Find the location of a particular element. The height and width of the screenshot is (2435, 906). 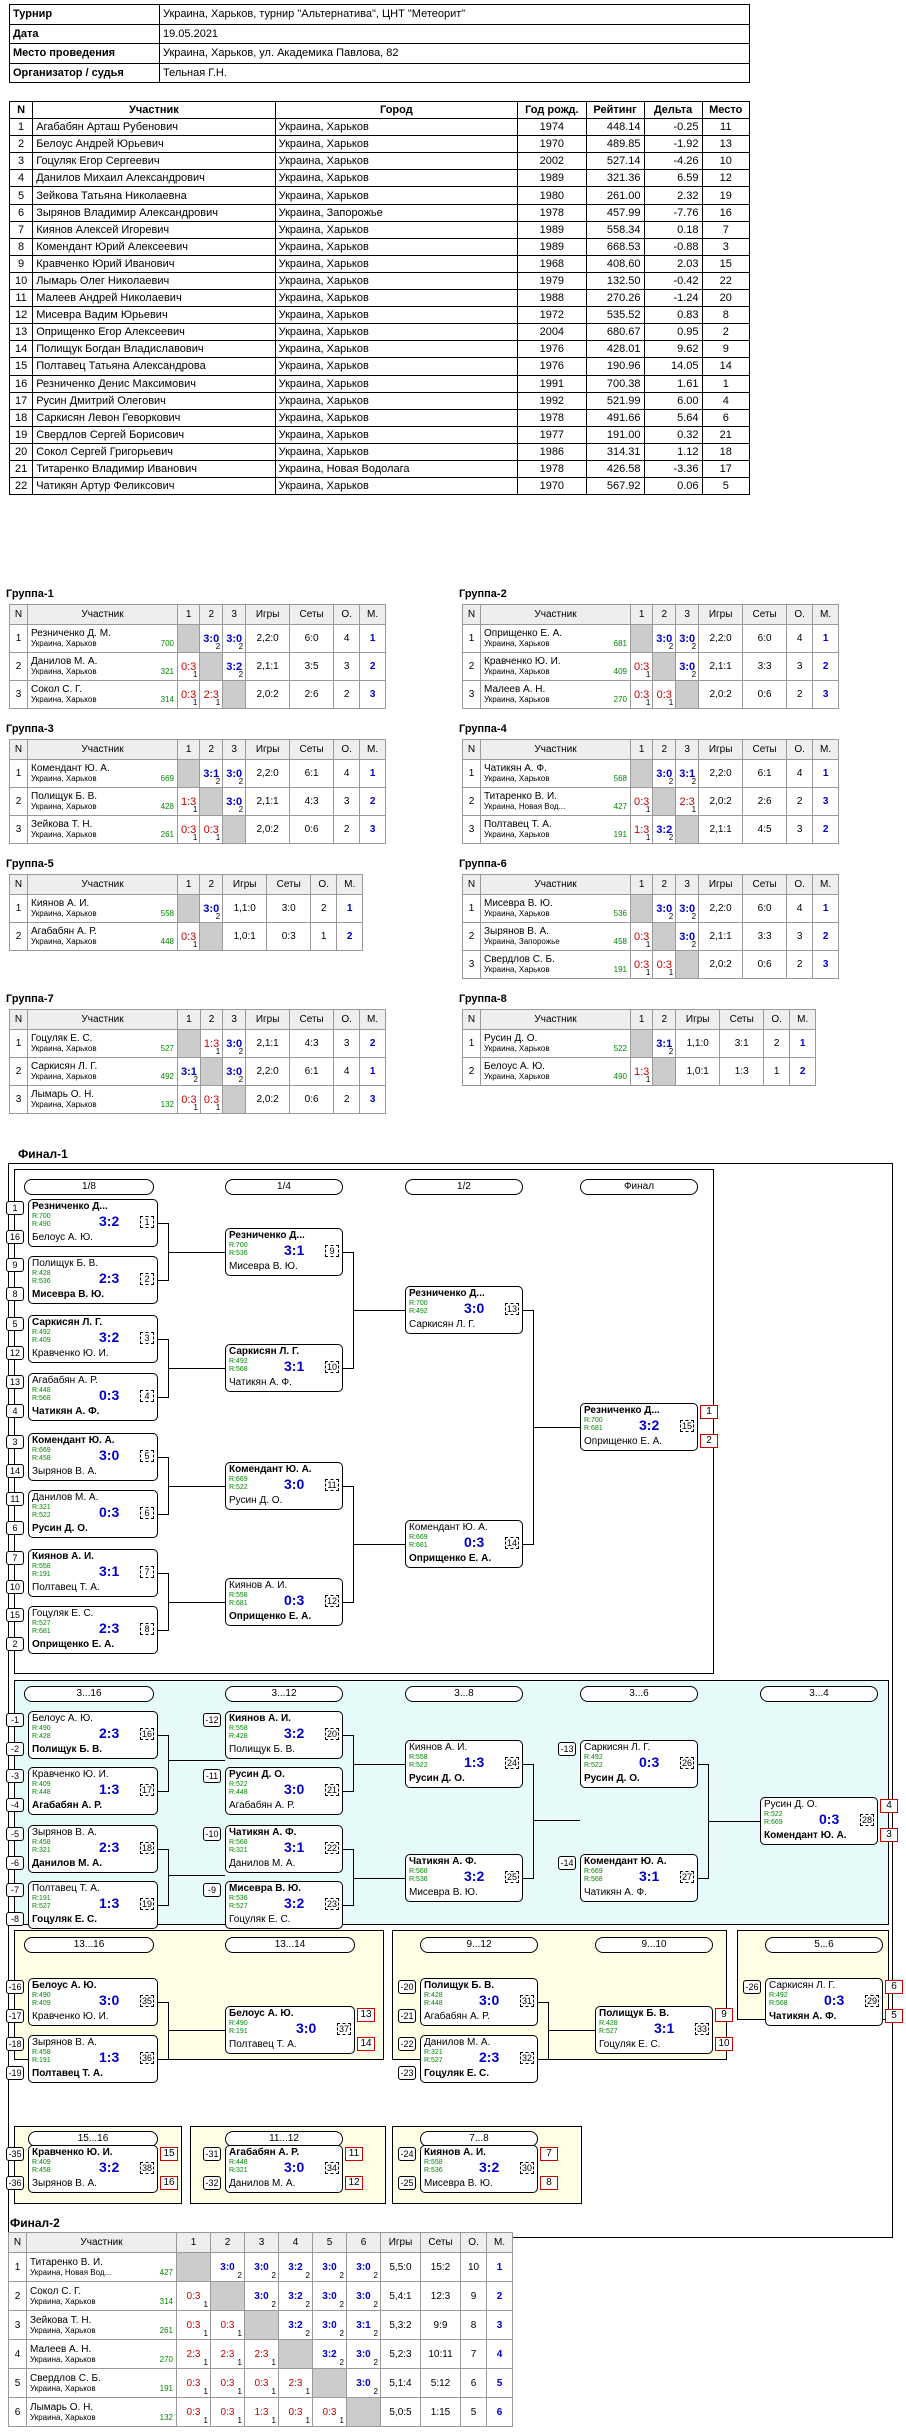

participants-cell: 1991 is located at coordinates (552, 383).